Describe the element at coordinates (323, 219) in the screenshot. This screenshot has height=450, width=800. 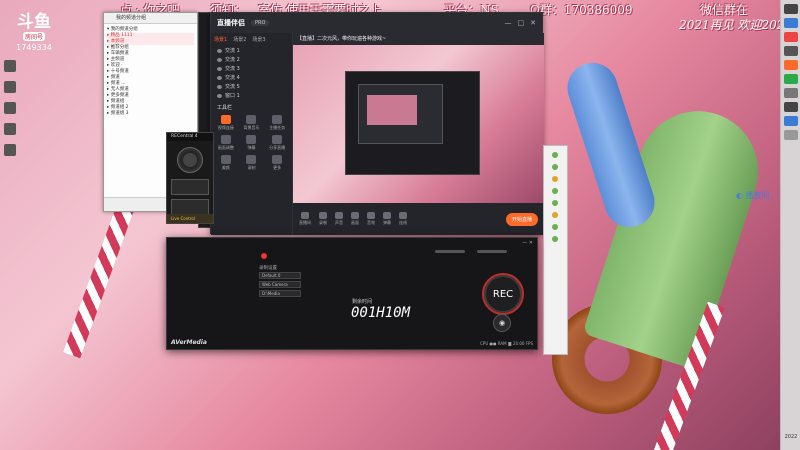
I see `bottom-tool: 录制` at that location.